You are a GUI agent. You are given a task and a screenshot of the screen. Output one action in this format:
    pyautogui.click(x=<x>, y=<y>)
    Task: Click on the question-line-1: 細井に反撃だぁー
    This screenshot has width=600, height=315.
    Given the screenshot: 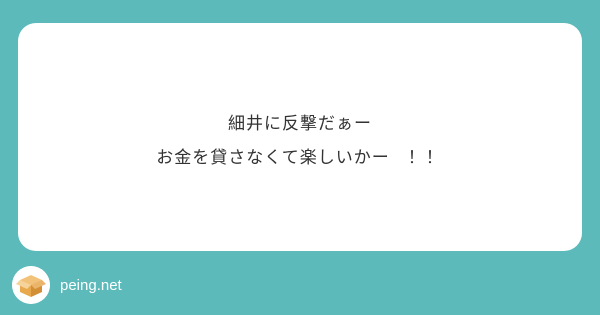 What is the action you would take?
    pyautogui.click(x=300, y=124)
    